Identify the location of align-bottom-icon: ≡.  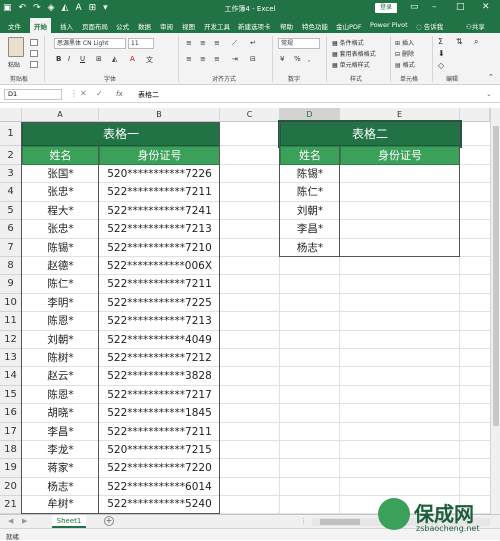
(217, 43).